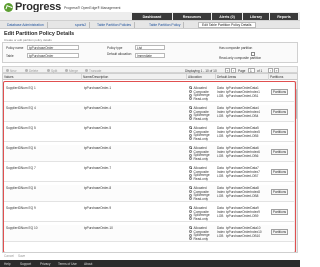  What do you see at coordinates (242, 176) in the screenshot?
I see `lob-area-value: tpPurchaseOrderLOB7` at bounding box center [242, 176].